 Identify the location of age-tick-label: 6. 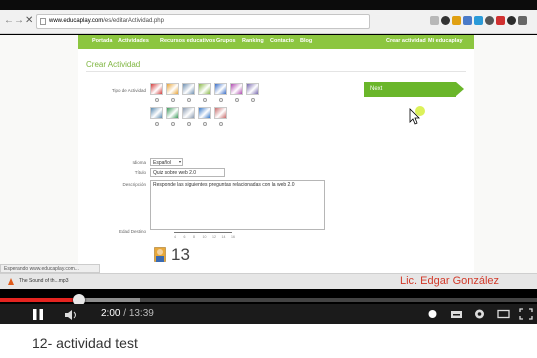
(184, 237).